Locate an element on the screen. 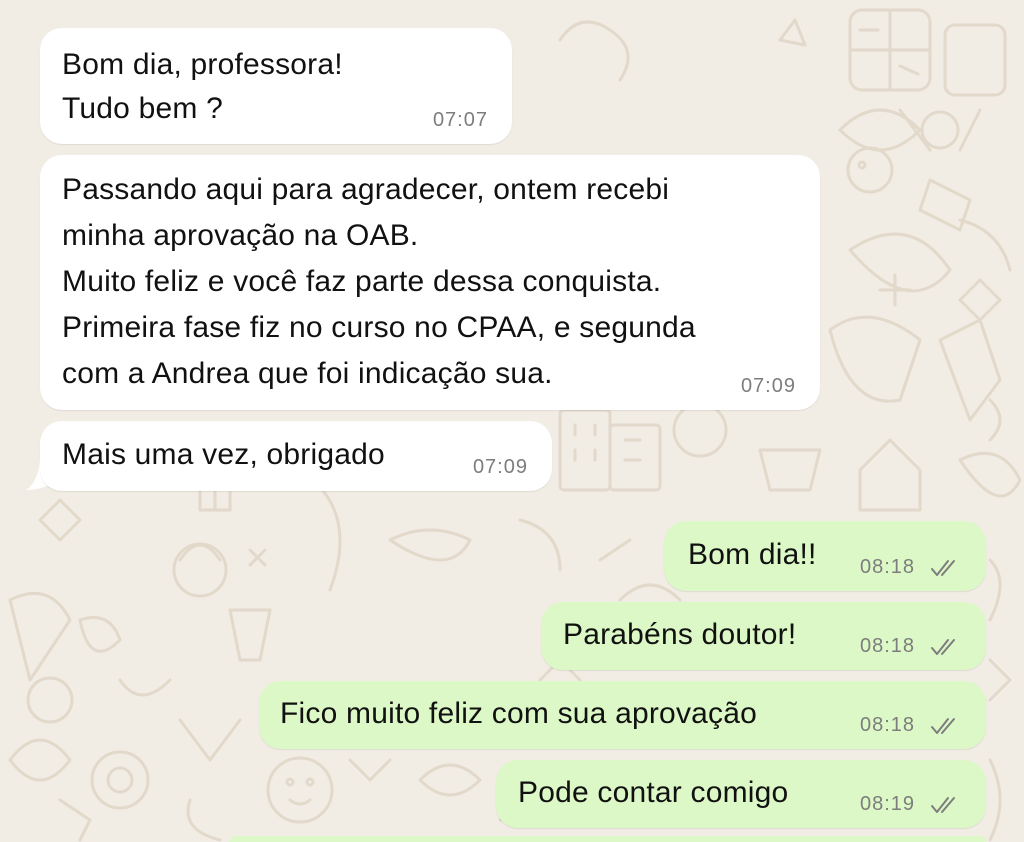  message-text: minha aprovação na OAB. is located at coordinates (240, 235).